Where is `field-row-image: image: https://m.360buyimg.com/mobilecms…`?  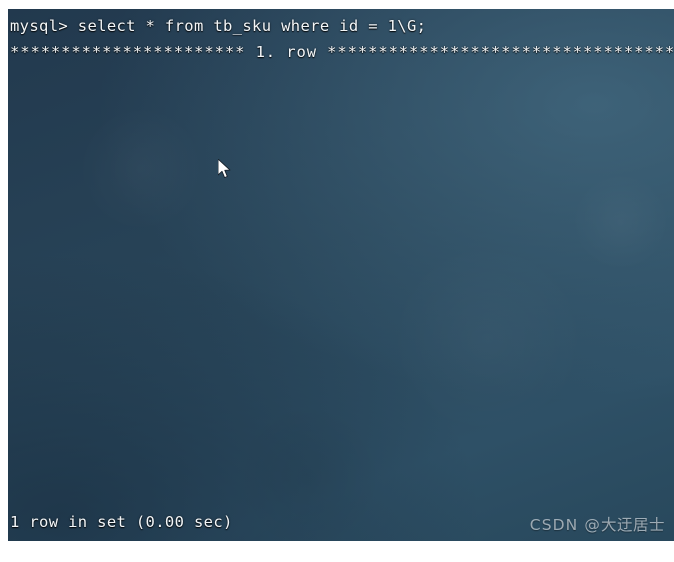 field-row-image: image: https://m.360buyimg.com/mobilecms… is located at coordinates (341, 235).